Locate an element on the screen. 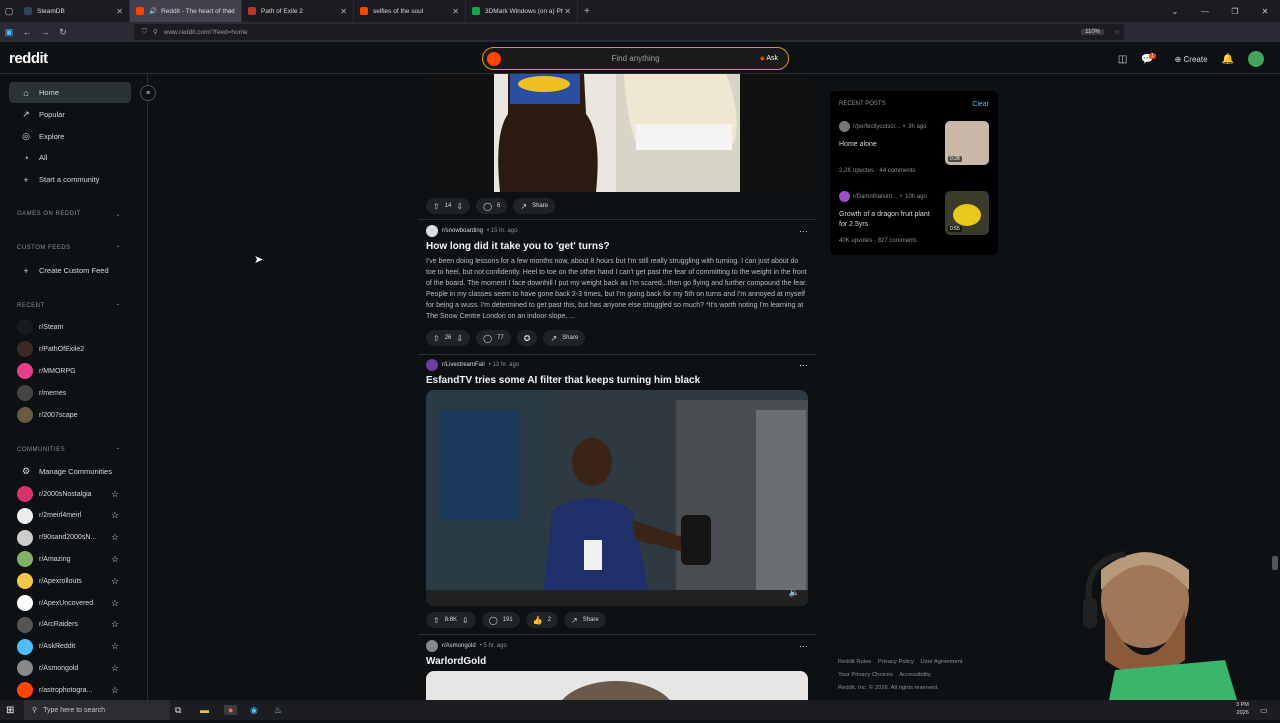 This screenshot has height=723, width=1280. dropdown-icon: ⌄ is located at coordinates (1175, 11).